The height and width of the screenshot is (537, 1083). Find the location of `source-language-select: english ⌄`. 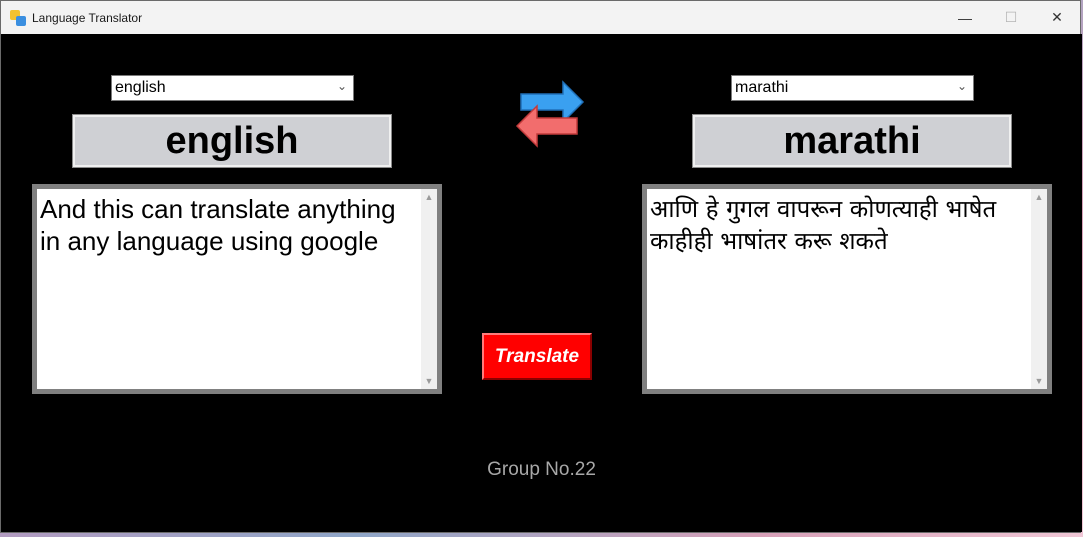

source-language-select: english ⌄ is located at coordinates (232, 88).